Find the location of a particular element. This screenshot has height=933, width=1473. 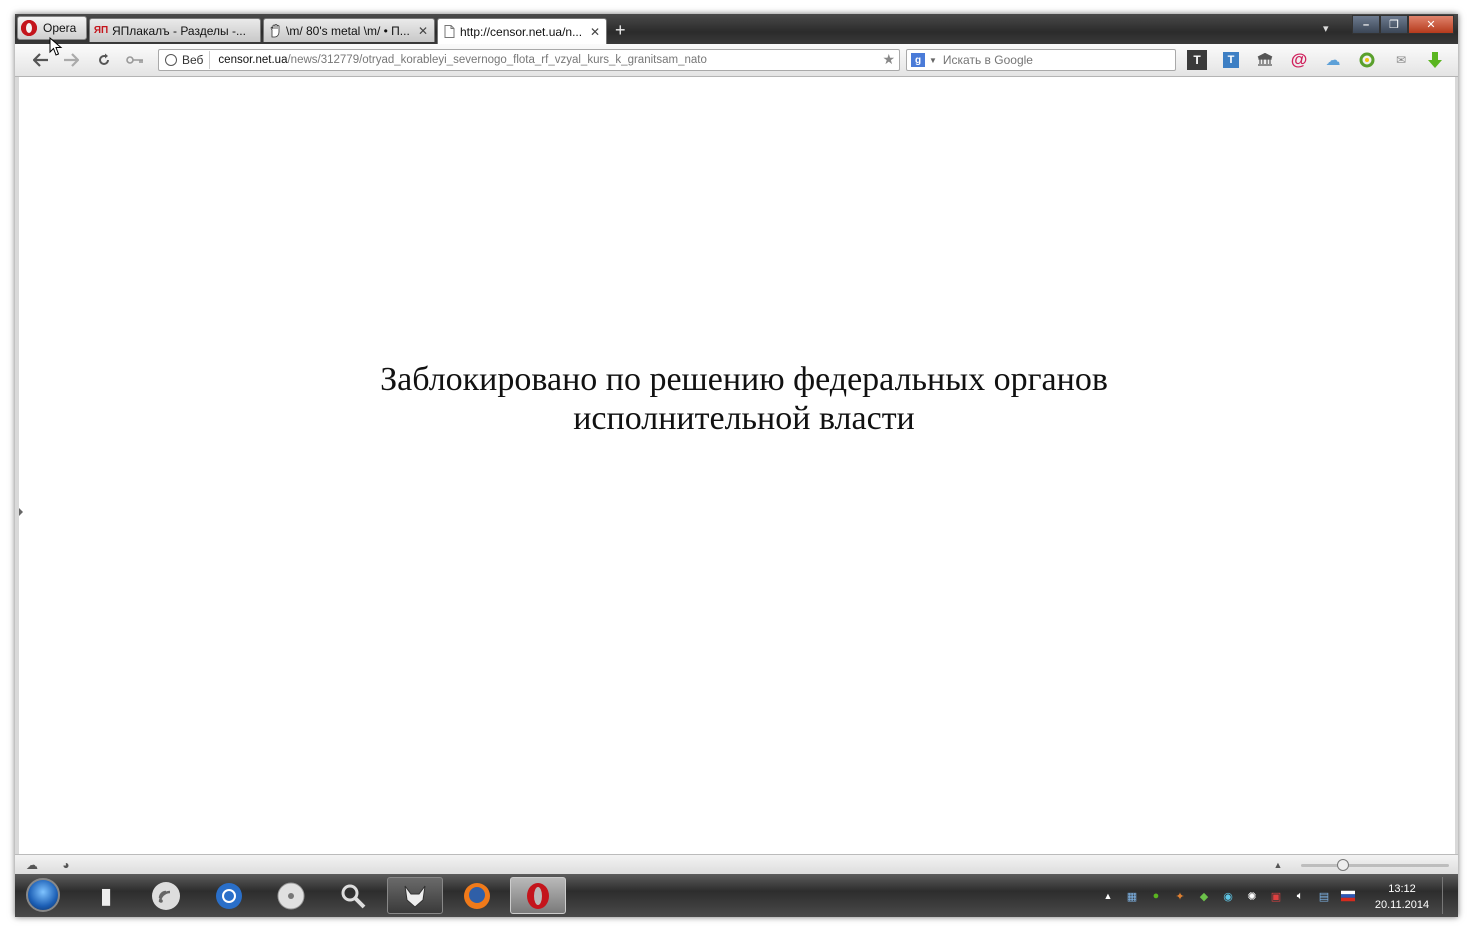

t-extension-icon: T is located at coordinates (1197, 60).